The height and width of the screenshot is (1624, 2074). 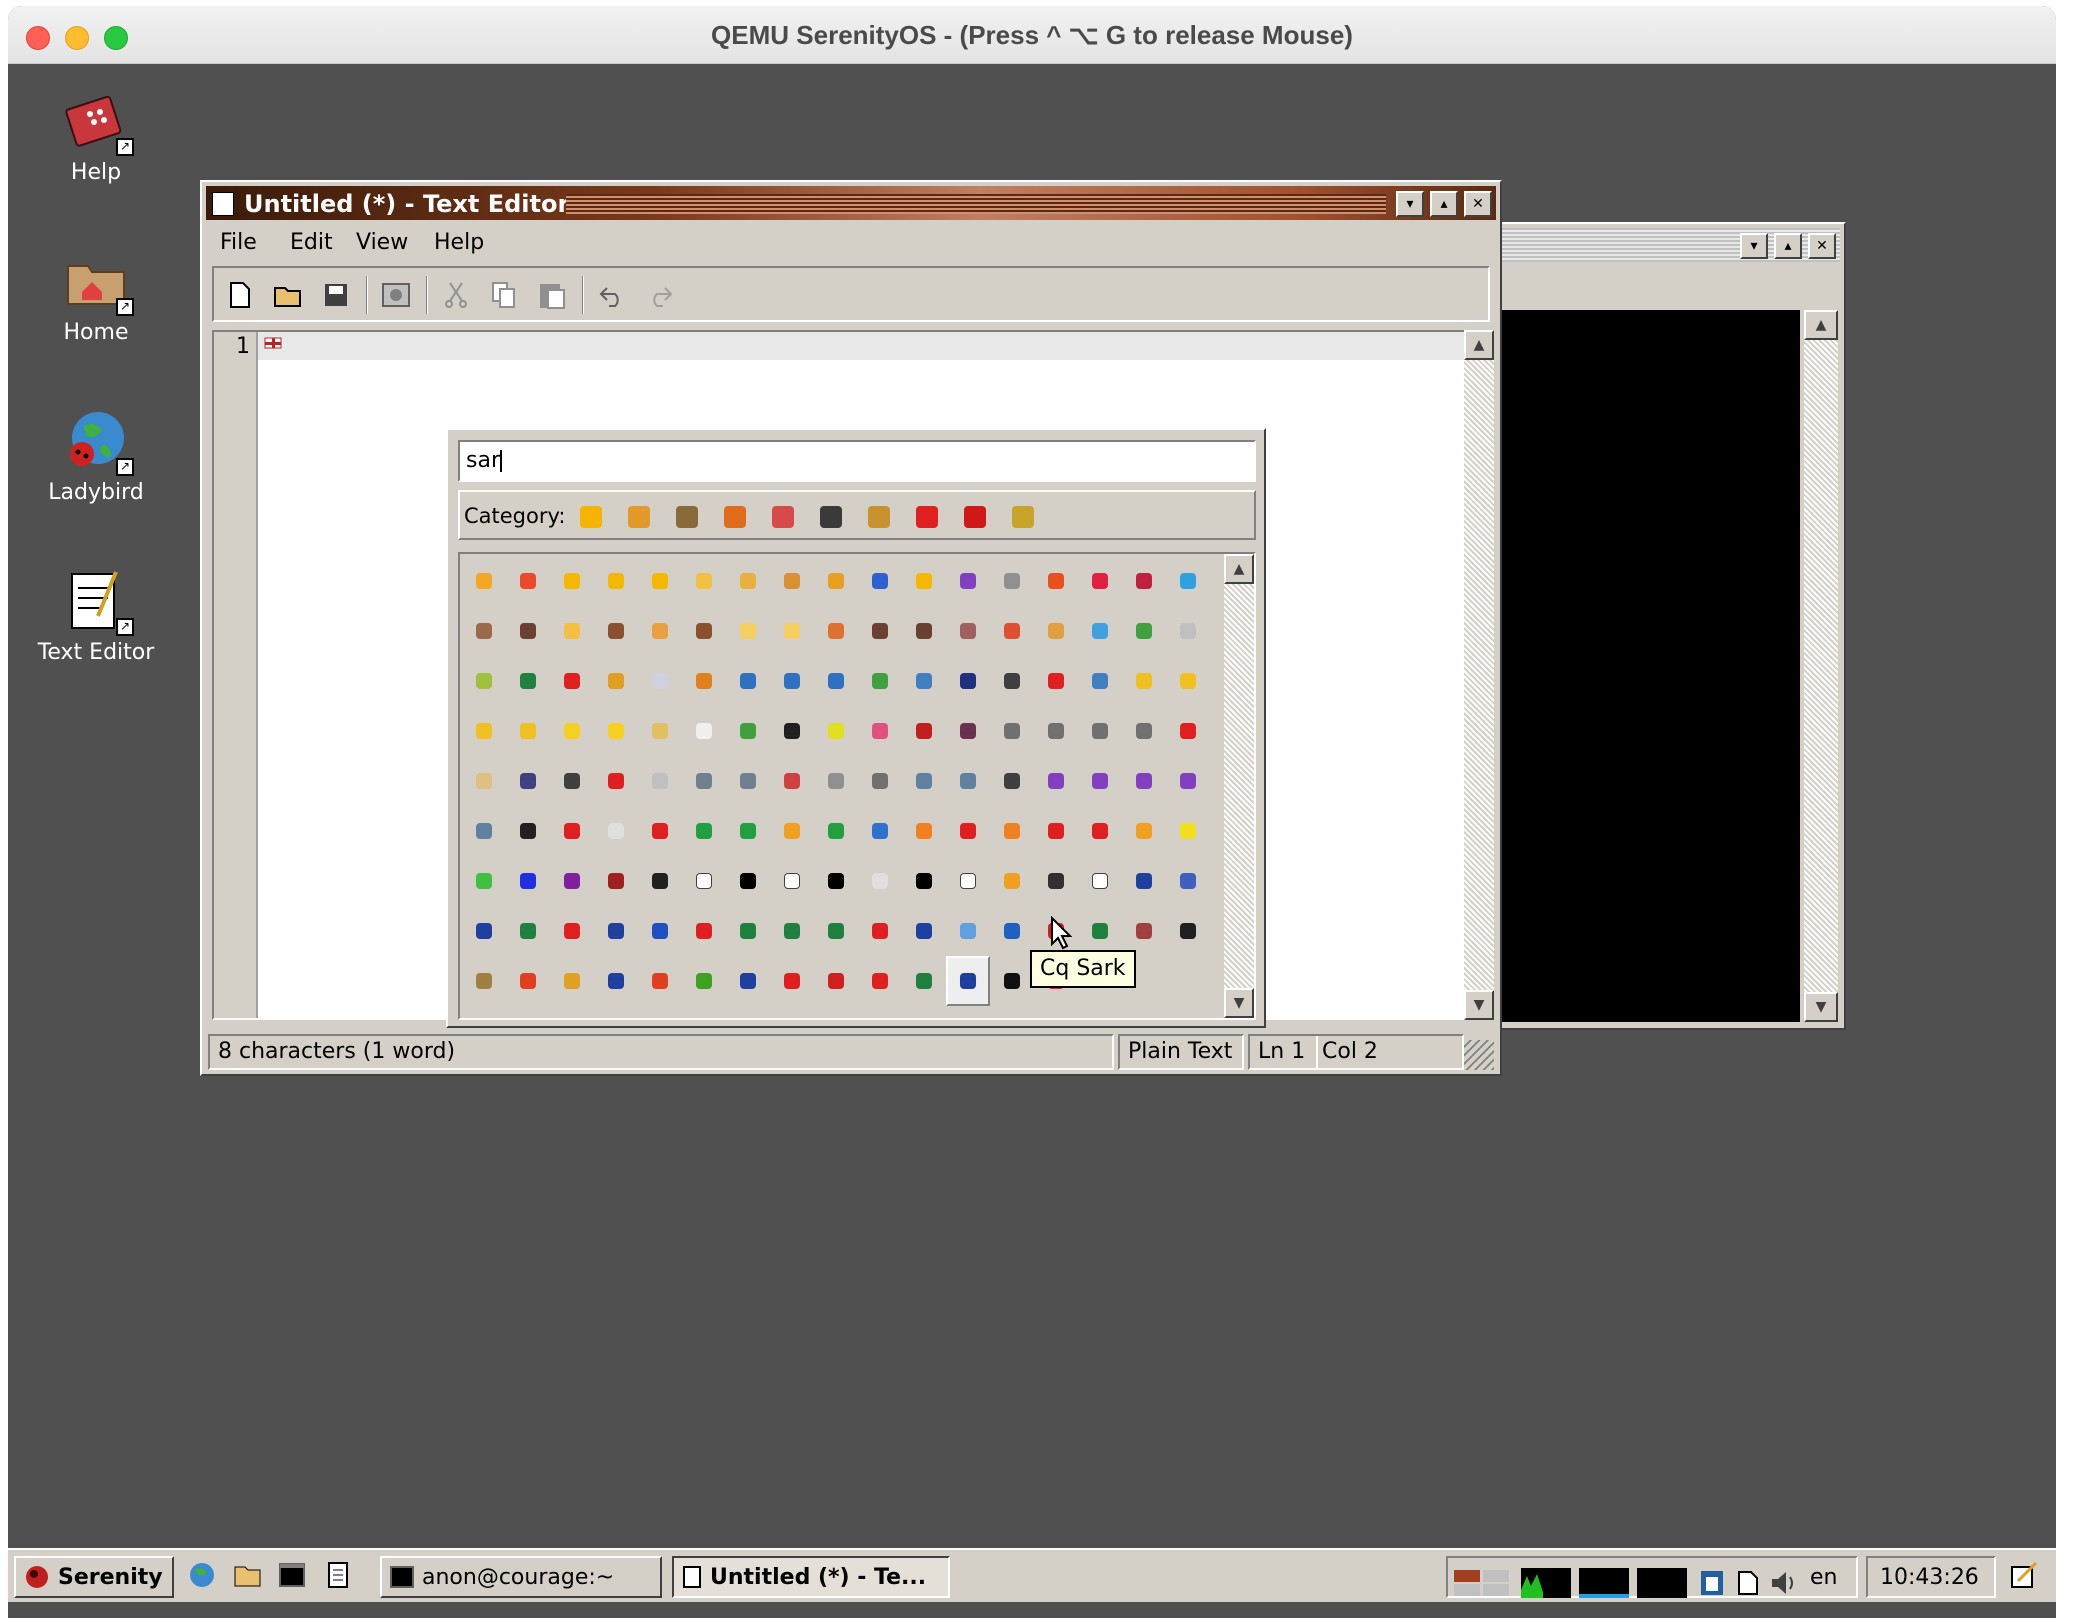 What do you see at coordinates (96, 616) in the screenshot?
I see `desktop-icon-text-editor: ↗ Text Editor` at bounding box center [96, 616].